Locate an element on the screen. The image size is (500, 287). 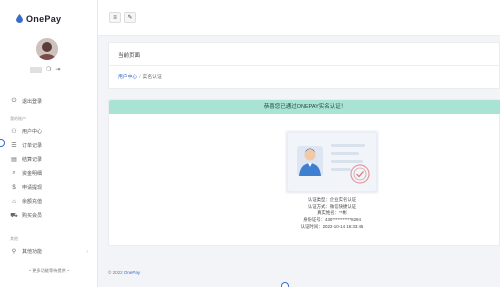
sidebar-section-account: 我的账户 is located at coordinates (18, 118).